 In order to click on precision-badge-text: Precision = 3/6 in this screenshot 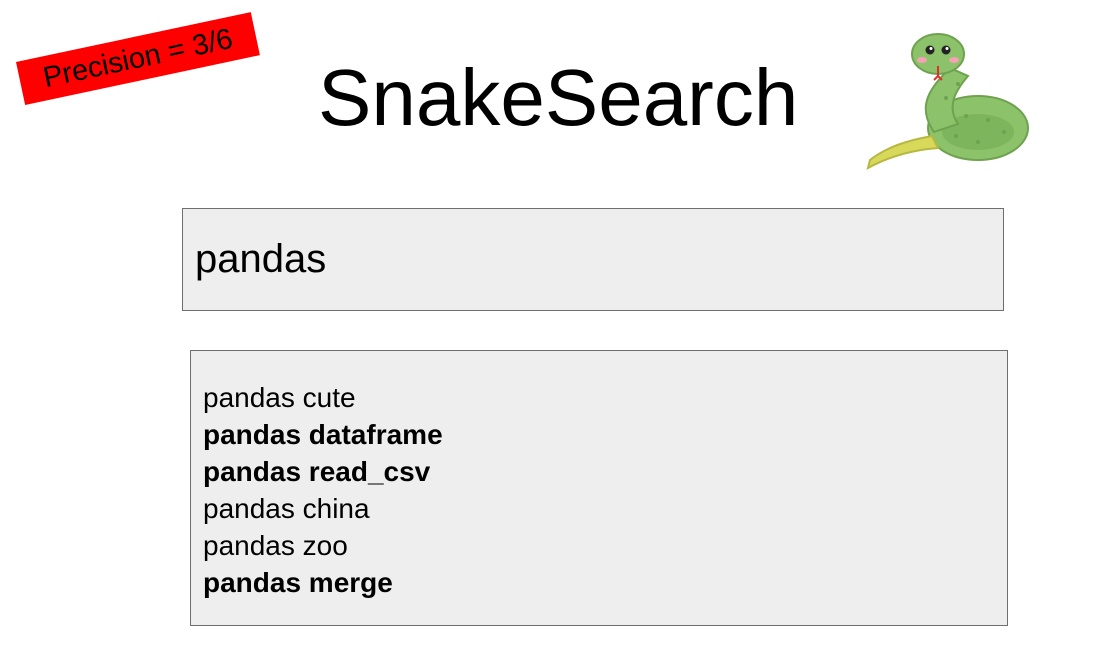, I will do `click(138, 58)`.